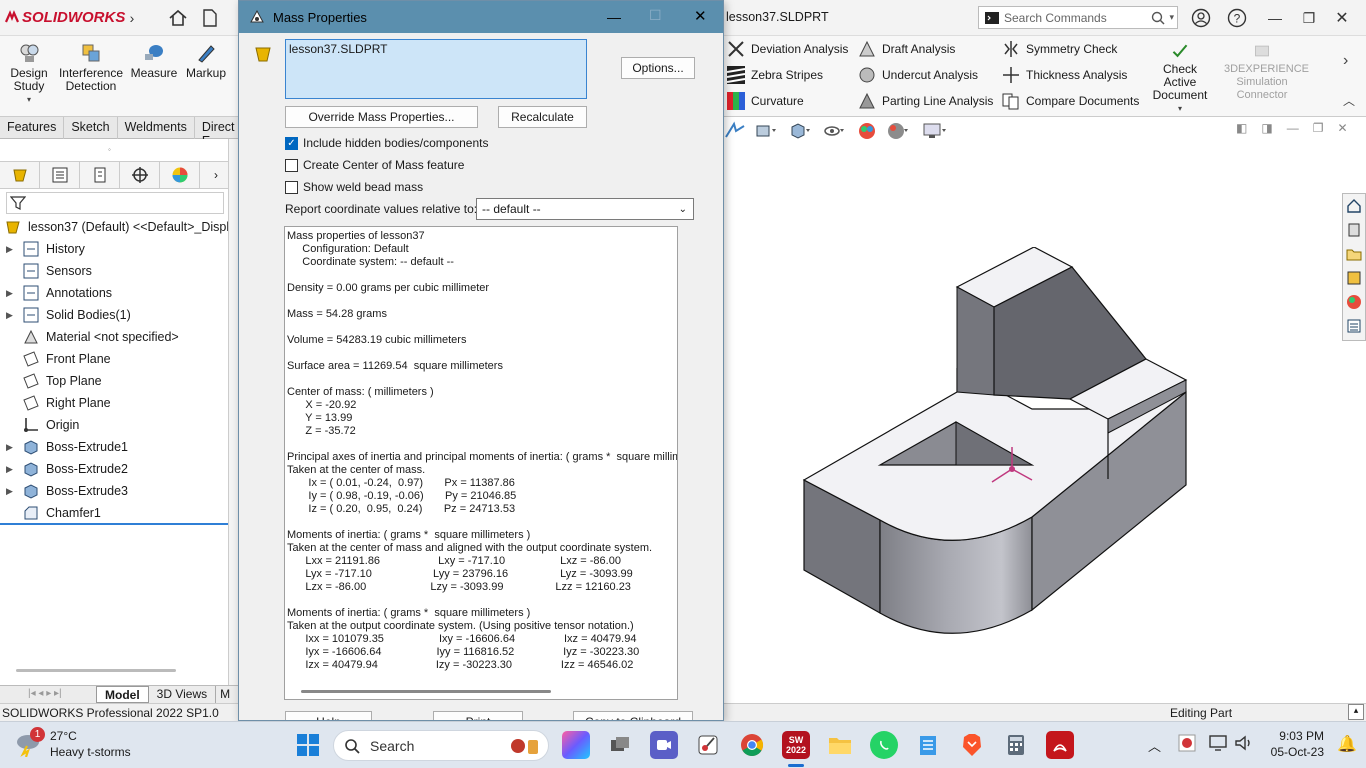 The width and height of the screenshot is (1366, 768). What do you see at coordinates (1154, 745) in the screenshot?
I see `tray-overflow-icon: ︿` at bounding box center [1154, 745].